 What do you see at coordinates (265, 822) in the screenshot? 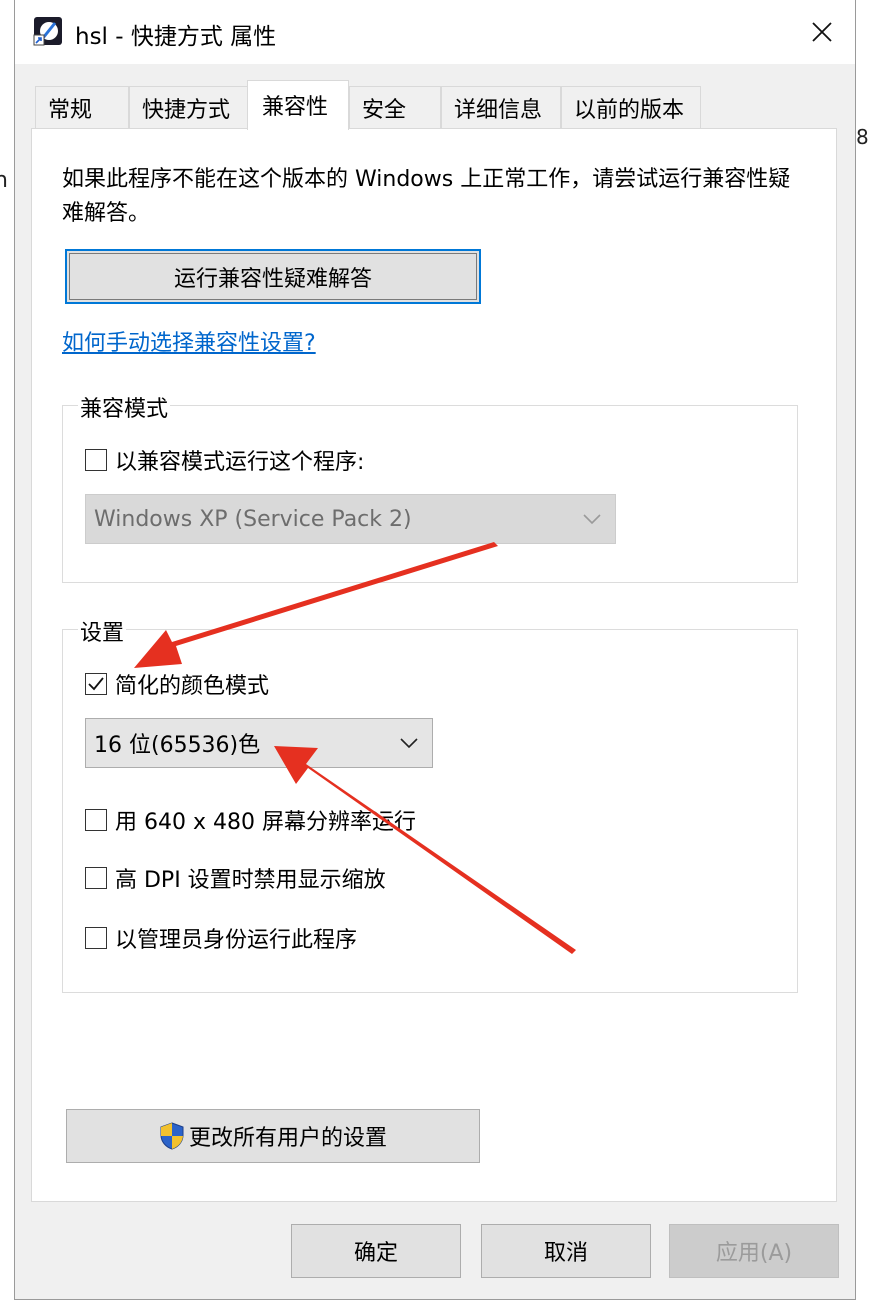
I see `checkbox-label: 用 640 x 480 屏幕分辨率运行` at bounding box center [265, 822].